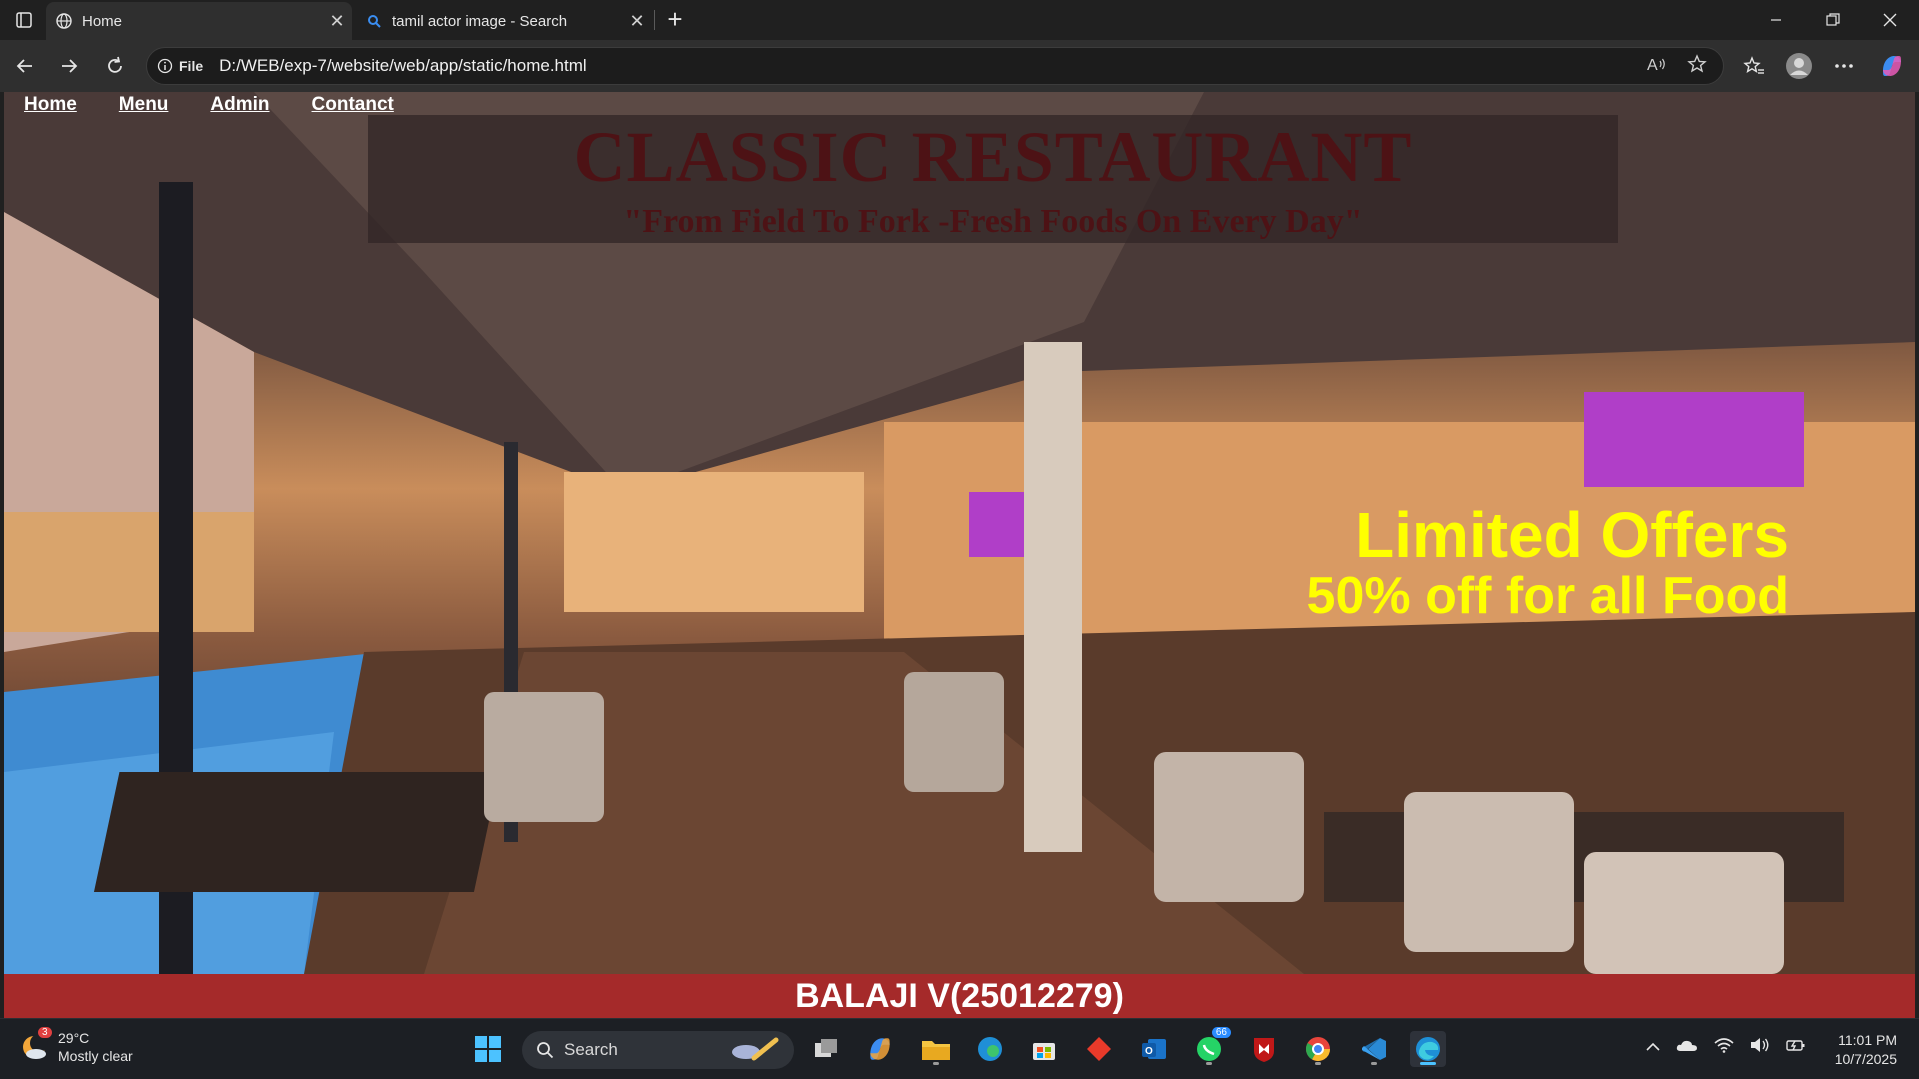  I want to click on offer-heading: Limited Offers, so click(1572, 535).